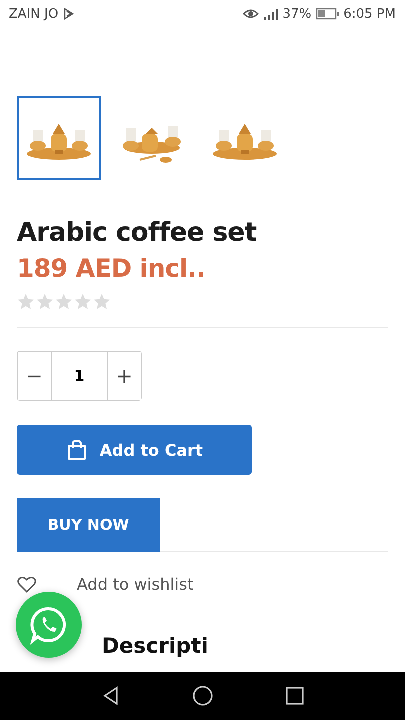 Image resolution: width=405 pixels, height=720 pixels. I want to click on buy-now-button: BUY NOW, so click(88, 525).